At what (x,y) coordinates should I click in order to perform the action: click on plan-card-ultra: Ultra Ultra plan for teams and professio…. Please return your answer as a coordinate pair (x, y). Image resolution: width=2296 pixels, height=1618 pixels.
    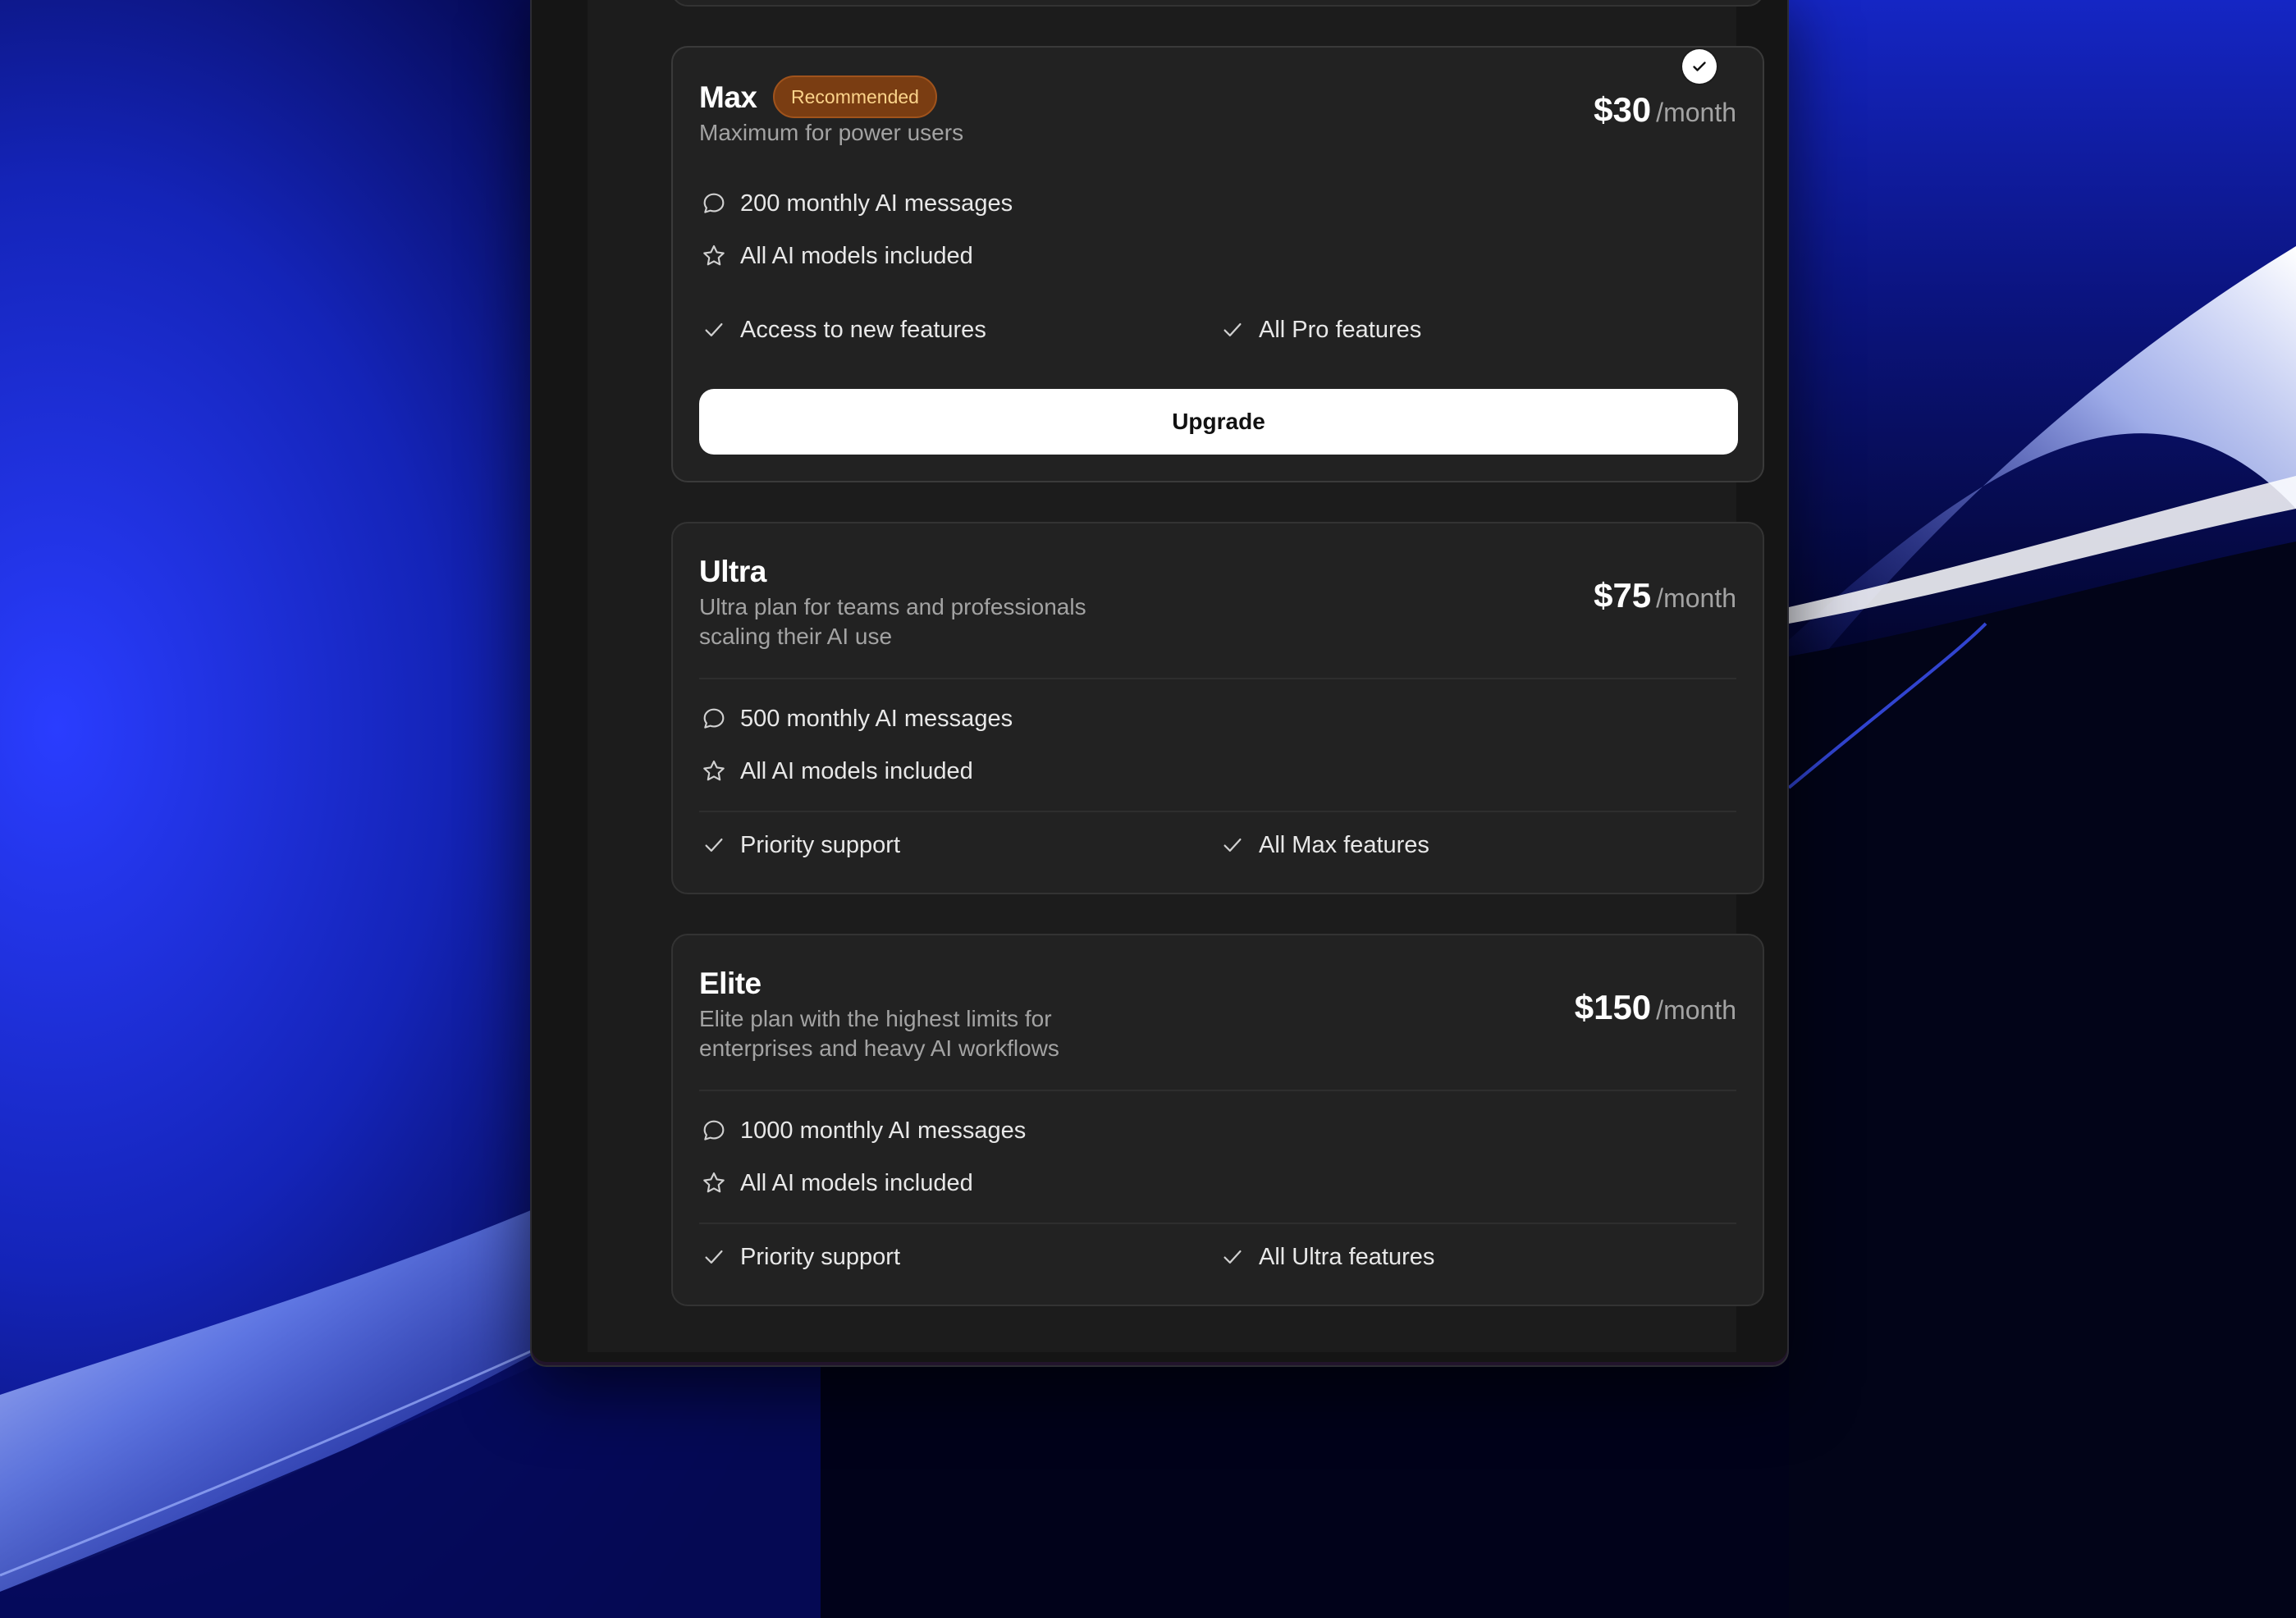
    Looking at the image, I should click on (1218, 708).